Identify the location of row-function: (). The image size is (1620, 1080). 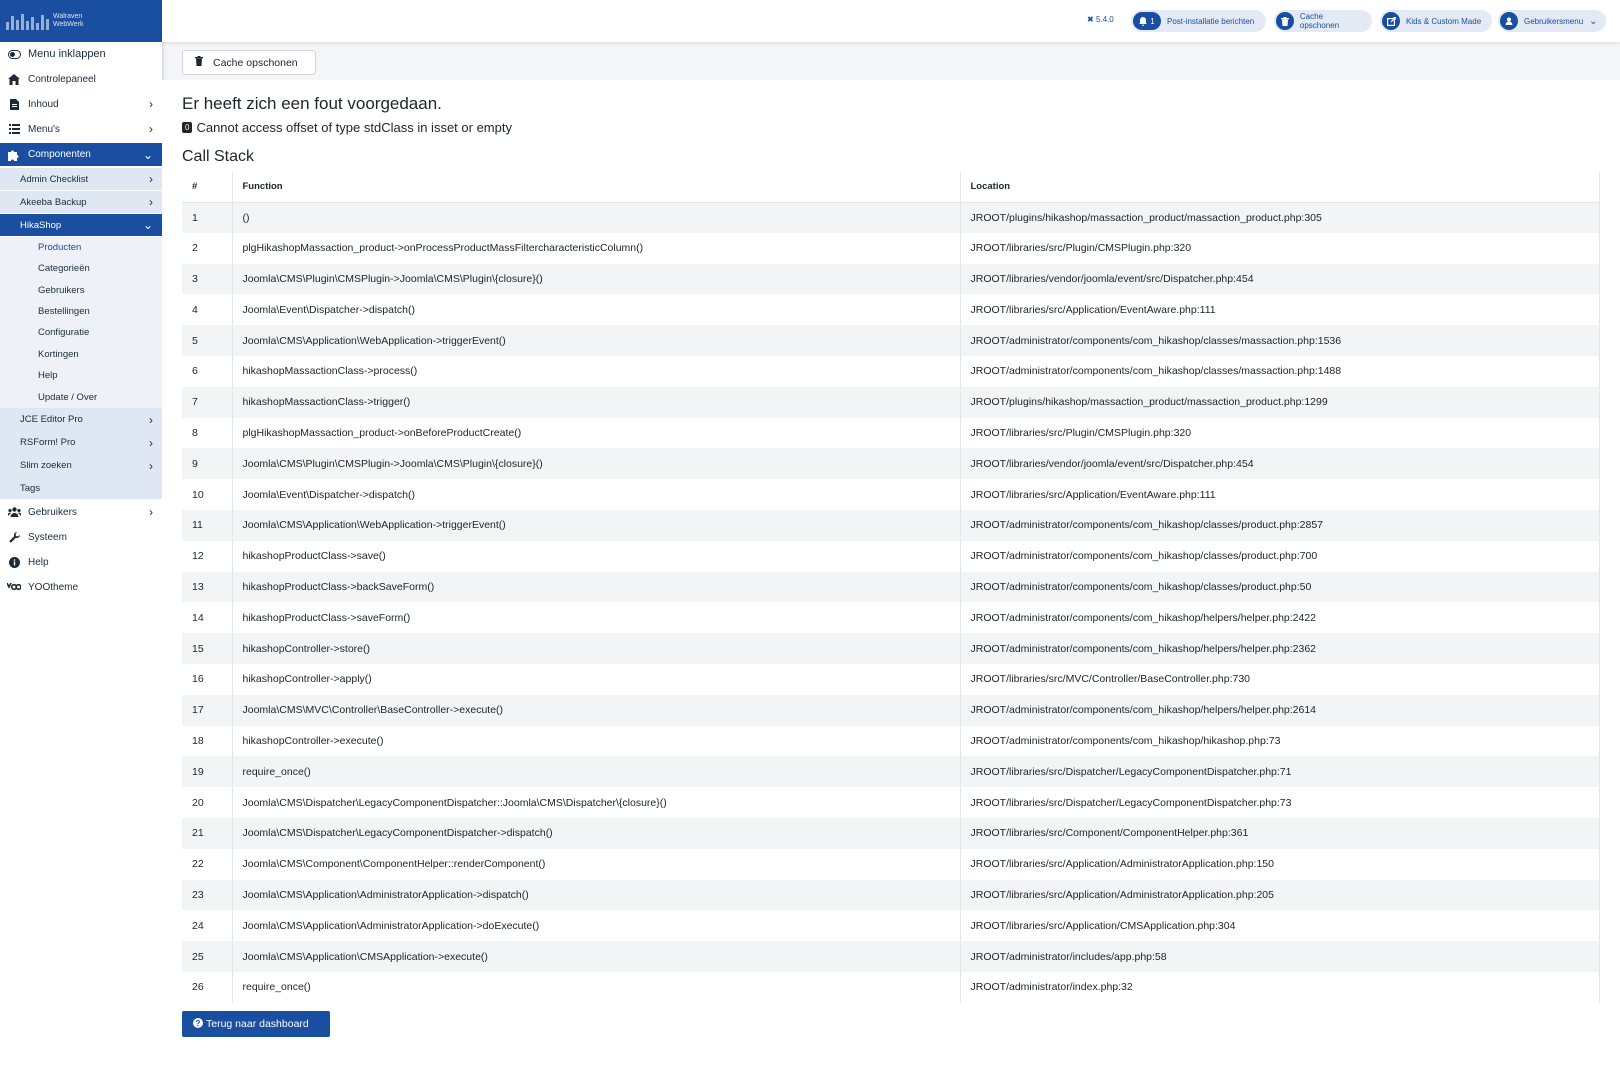
(596, 217).